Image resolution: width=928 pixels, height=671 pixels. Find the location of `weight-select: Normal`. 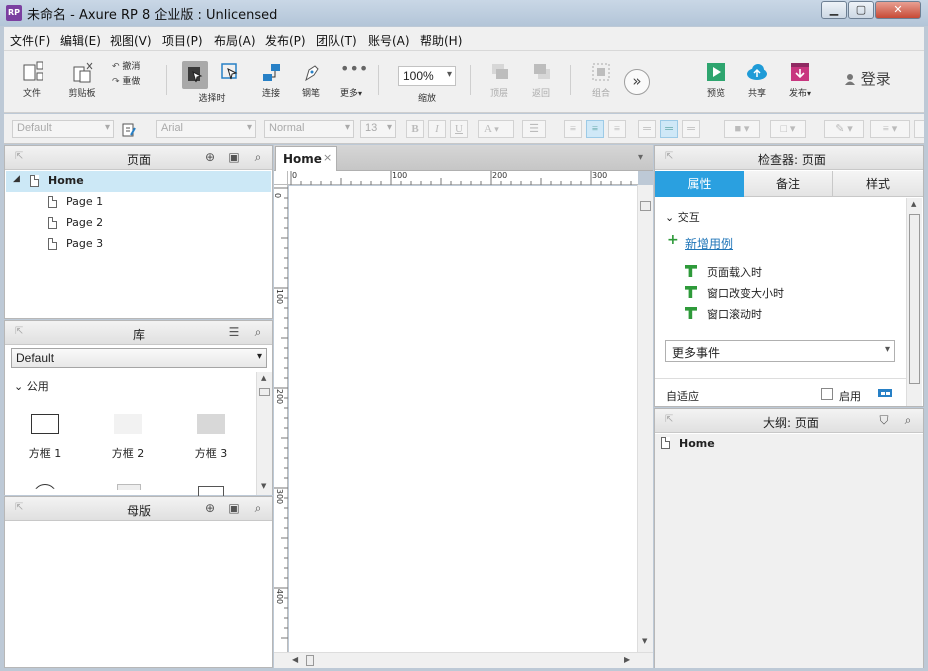

weight-select: Normal is located at coordinates (309, 129).